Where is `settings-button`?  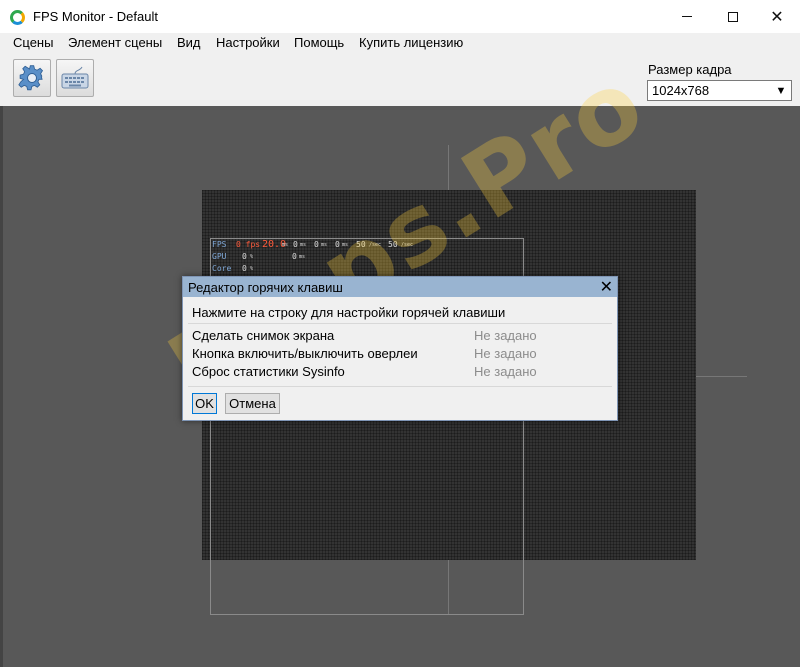
settings-button is located at coordinates (32, 78).